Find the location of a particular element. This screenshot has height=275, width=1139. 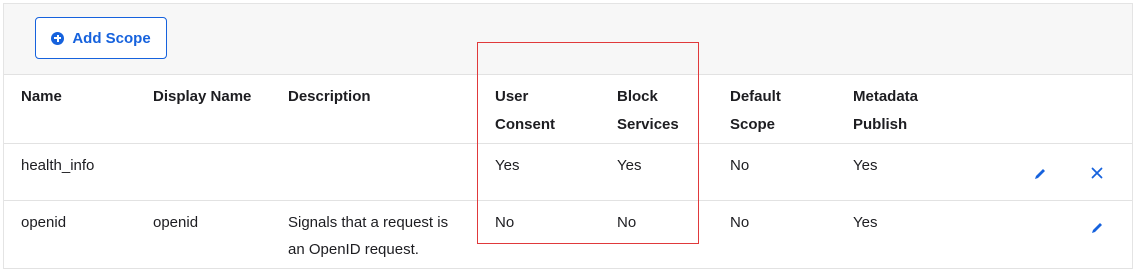

header-block-services-line1: Block is located at coordinates (637, 96).